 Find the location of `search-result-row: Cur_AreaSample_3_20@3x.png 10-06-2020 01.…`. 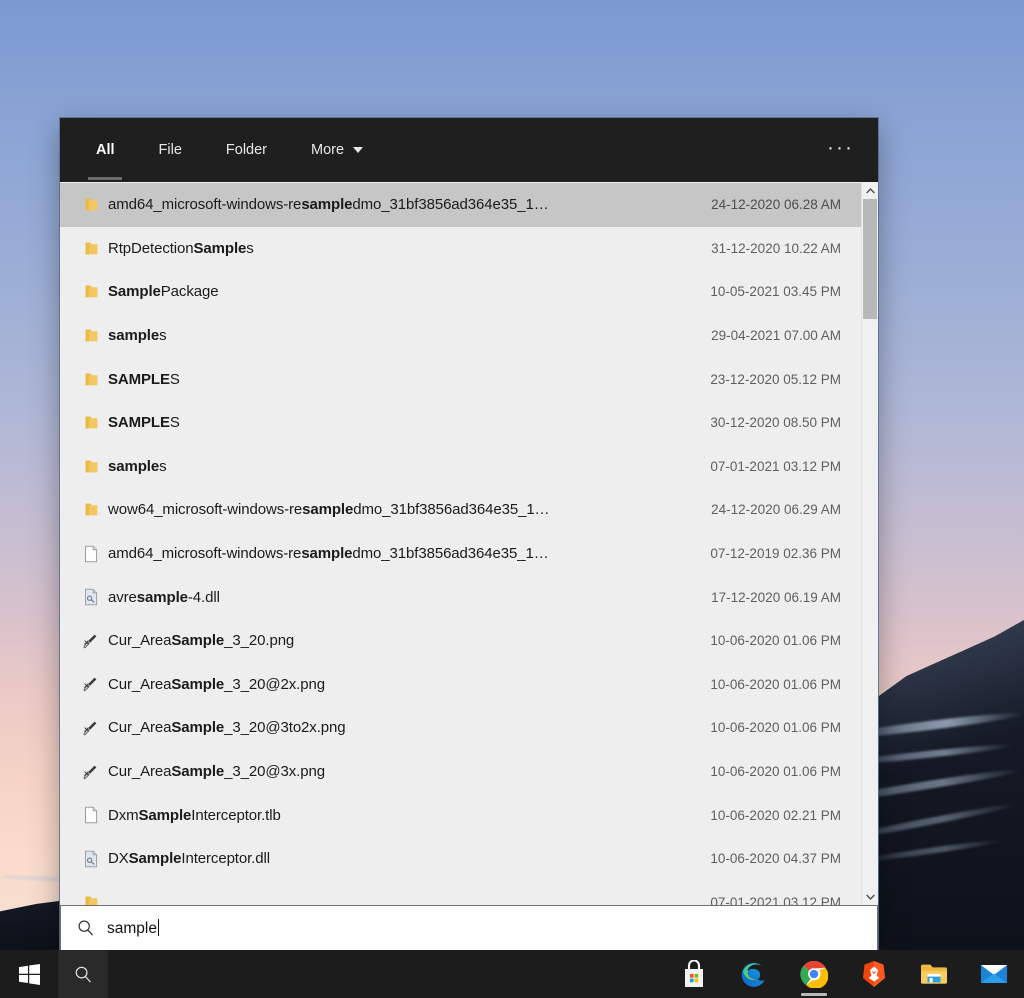

search-result-row: Cur_AreaSample_3_20@3x.png 10-06-2020 01.… is located at coordinates (460, 772).